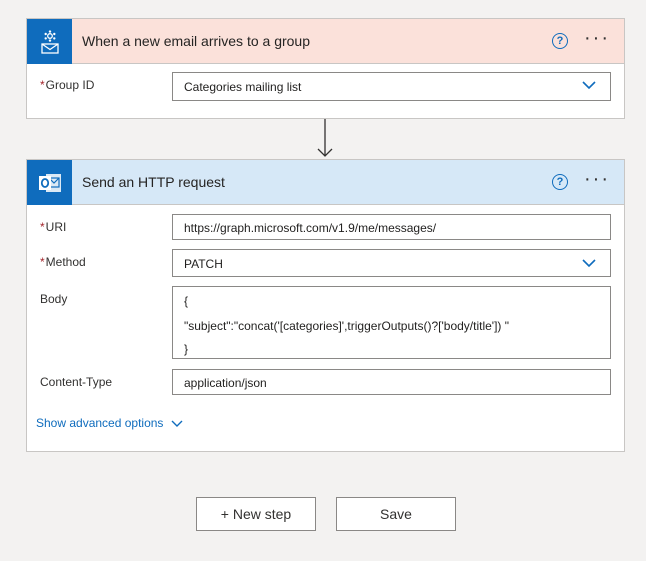 This screenshot has width=646, height=561. What do you see at coordinates (109, 423) in the screenshot?
I see `show-advanced-options-link: Show advanced options` at bounding box center [109, 423].